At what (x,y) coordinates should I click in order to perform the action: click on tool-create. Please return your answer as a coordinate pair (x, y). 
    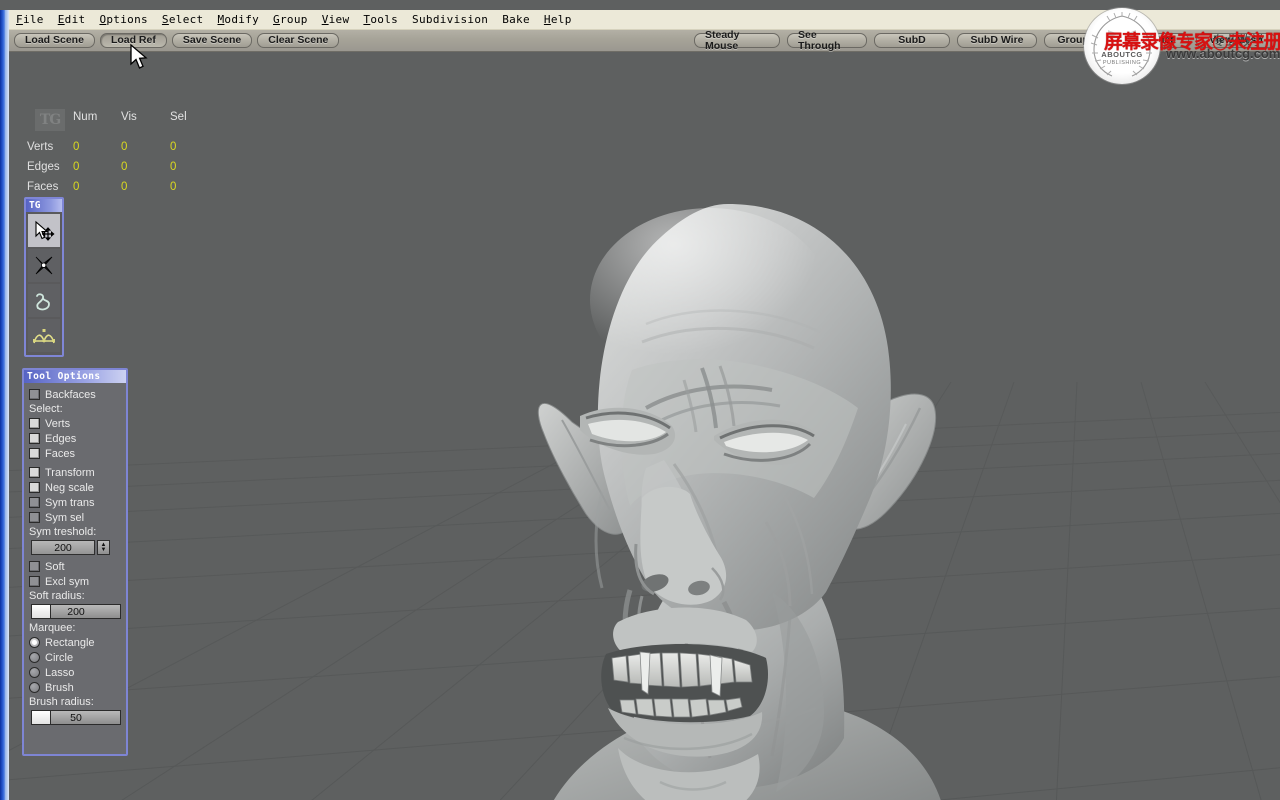
    Looking at the image, I should click on (44, 265).